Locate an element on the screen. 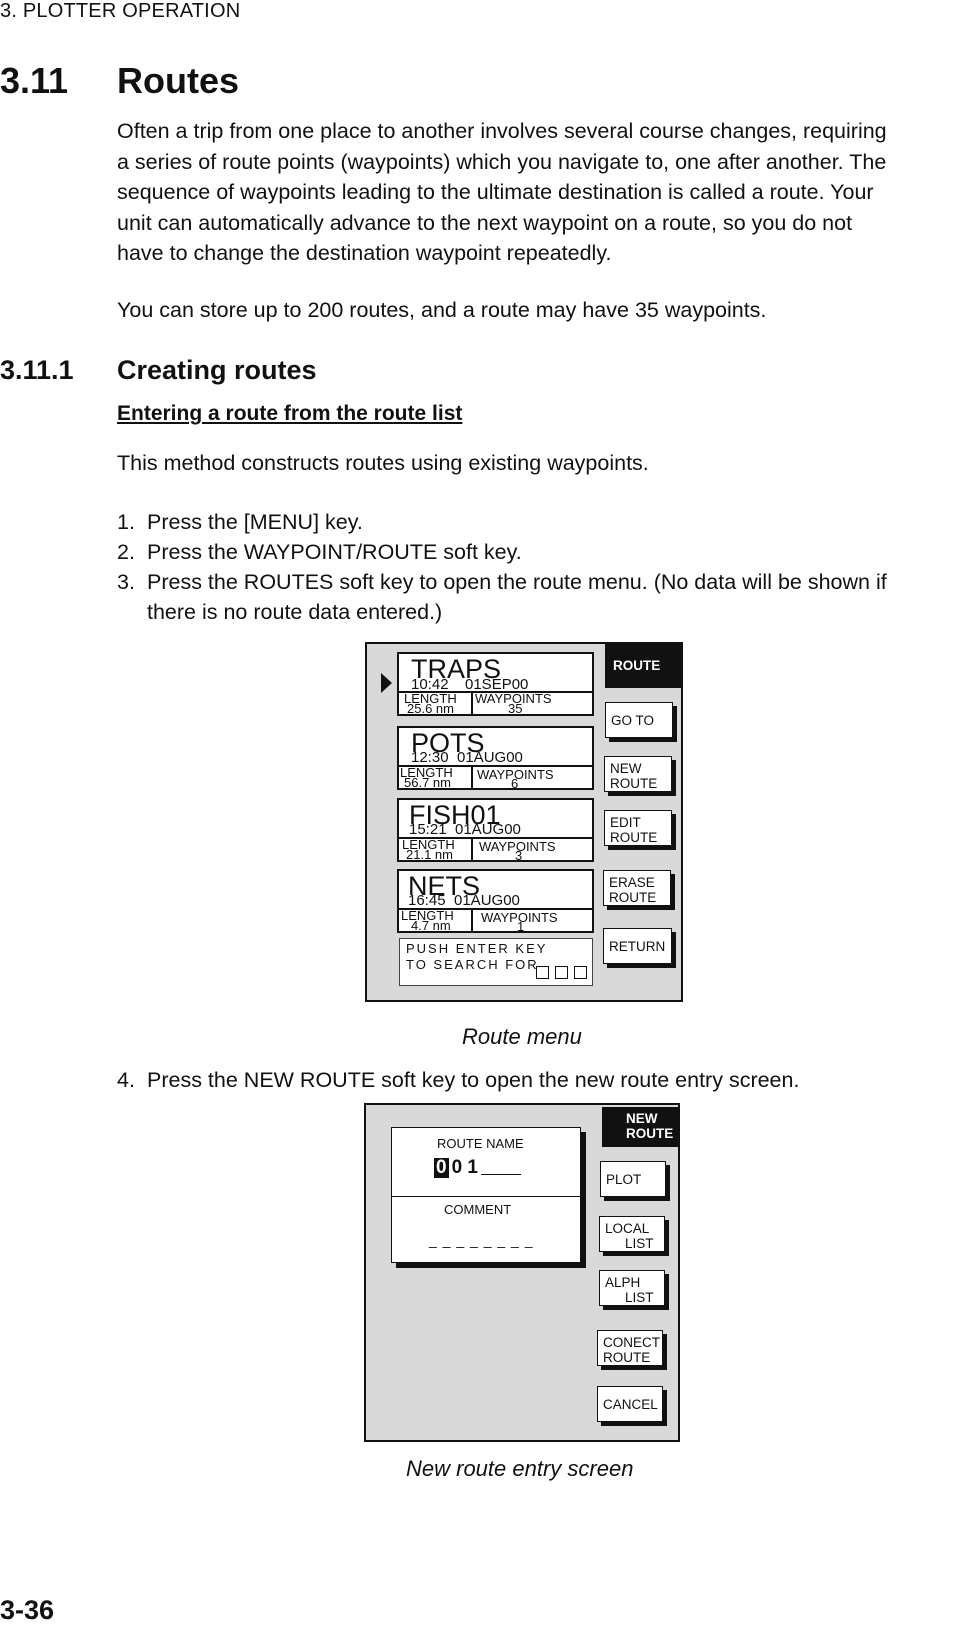  route-time: 16:45 is located at coordinates (427, 900).